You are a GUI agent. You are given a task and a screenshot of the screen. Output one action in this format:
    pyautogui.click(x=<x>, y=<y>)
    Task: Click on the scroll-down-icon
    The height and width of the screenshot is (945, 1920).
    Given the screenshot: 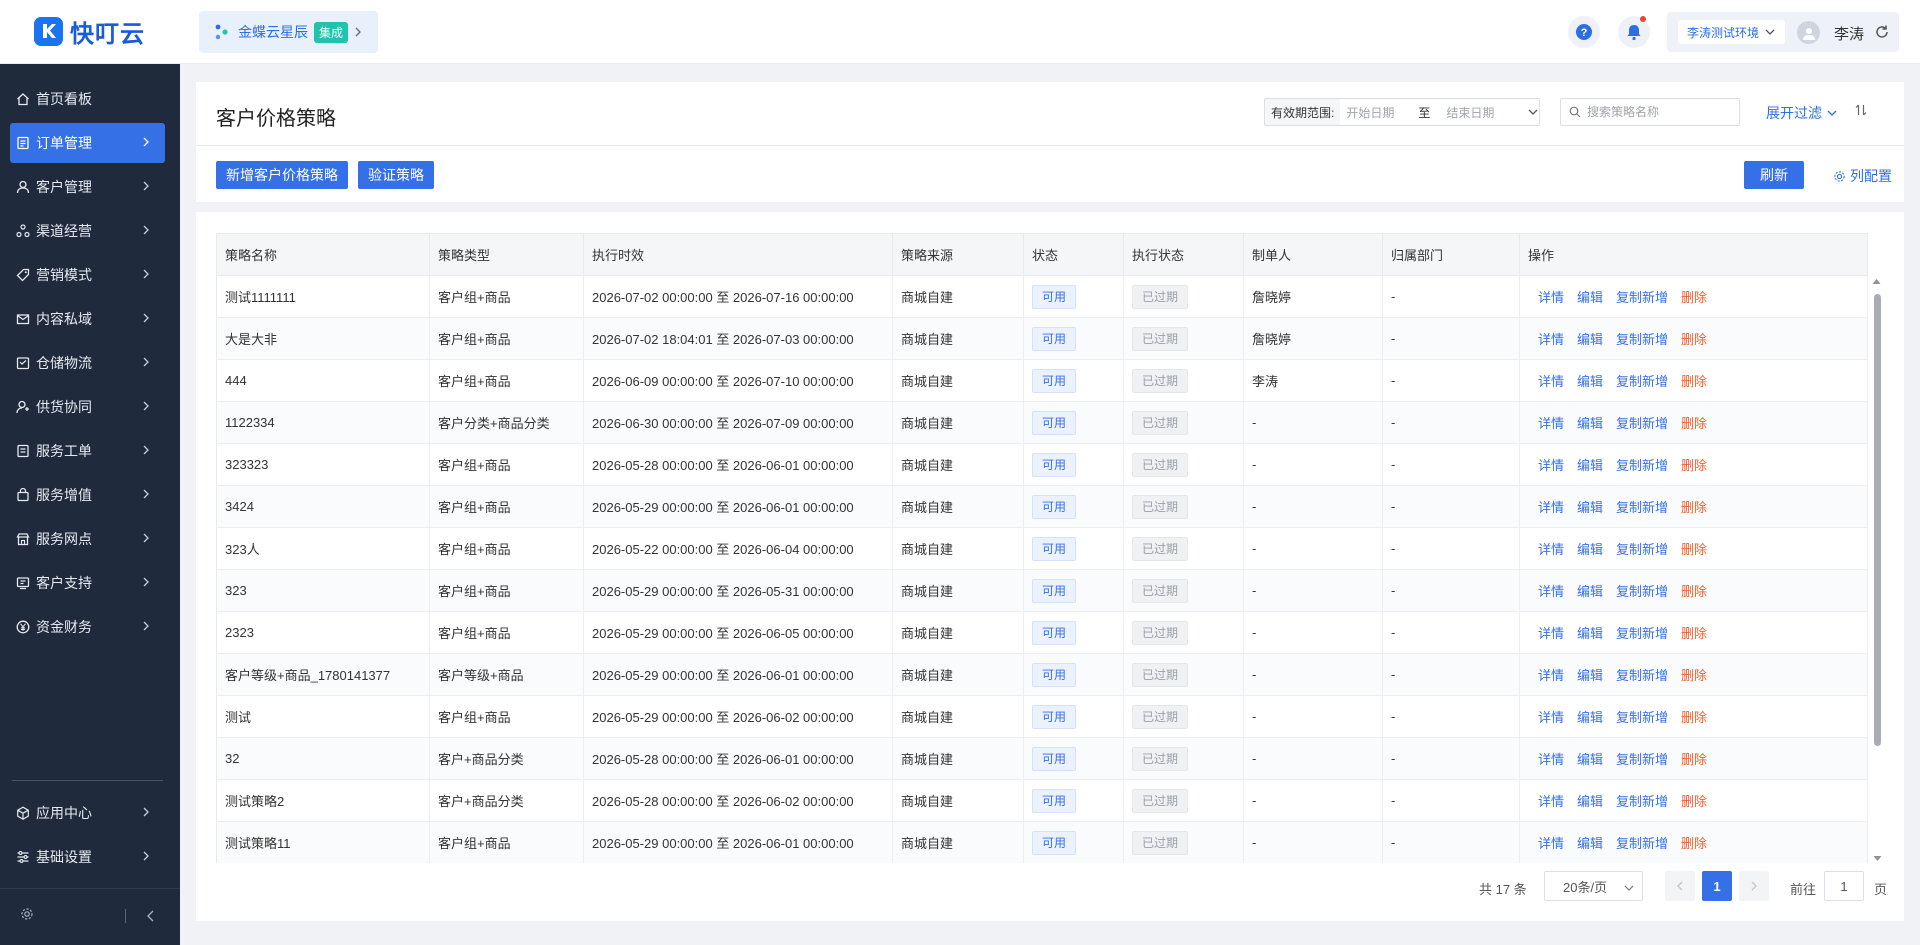 What is the action you would take?
    pyautogui.click(x=1877, y=858)
    